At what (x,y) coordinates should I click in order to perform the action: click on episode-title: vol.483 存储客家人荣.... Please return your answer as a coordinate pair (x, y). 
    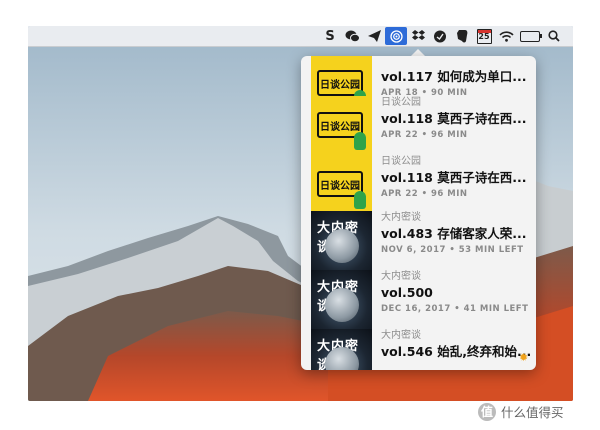
    Looking at the image, I should click on (454, 233).